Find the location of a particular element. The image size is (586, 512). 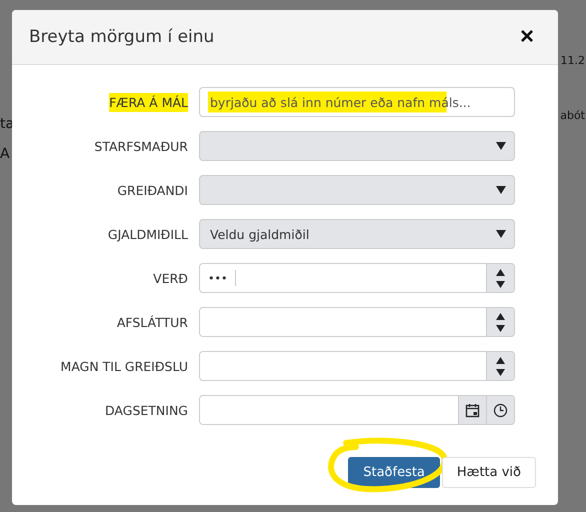

cancel-button: Hætta við is located at coordinates (489, 472).